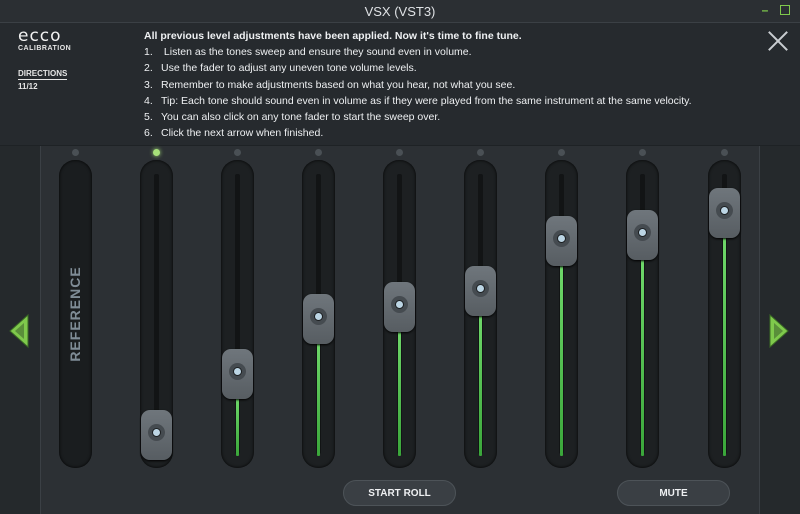 The height and width of the screenshot is (514, 800). I want to click on close-icon, so click(778, 41).